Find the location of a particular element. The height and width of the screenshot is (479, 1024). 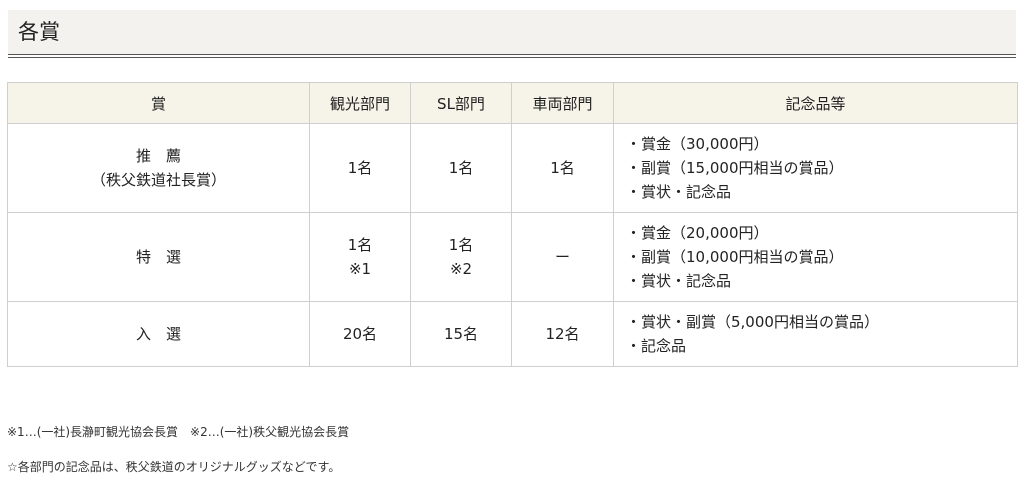

footnote-award-notes: ※1…(一社)長瀞町観光協会長賞 ※2…(一社)秩父観光協会長賞 is located at coordinates (178, 432).